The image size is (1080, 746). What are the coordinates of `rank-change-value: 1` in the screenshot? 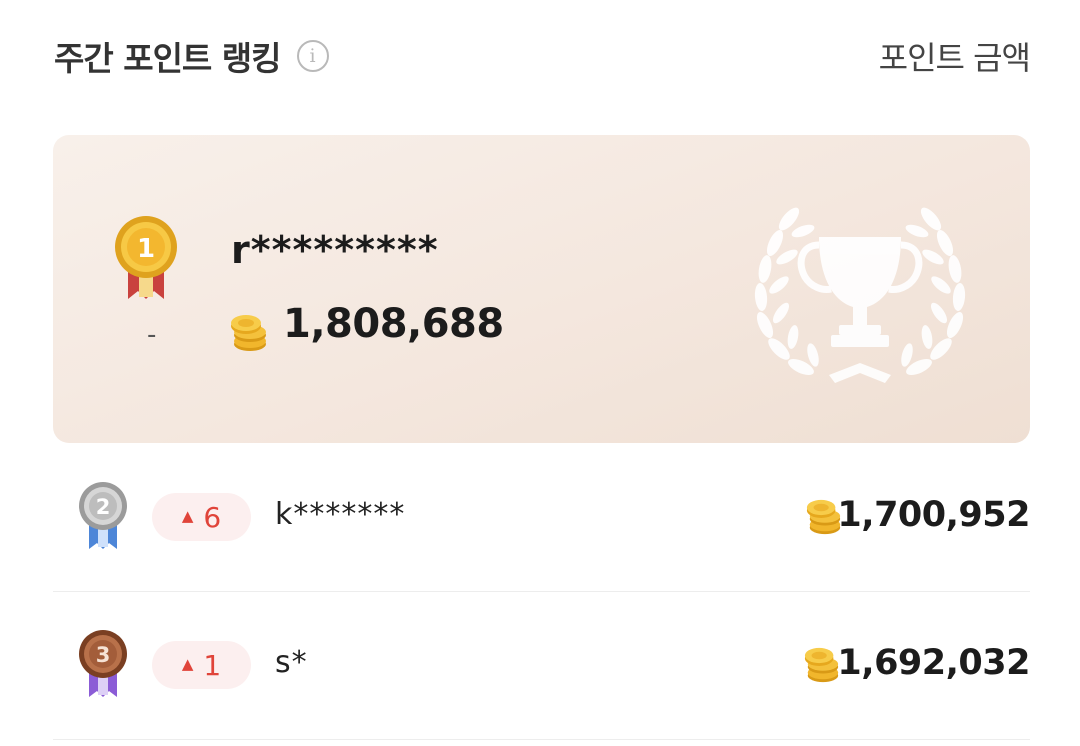 It's located at (212, 665).